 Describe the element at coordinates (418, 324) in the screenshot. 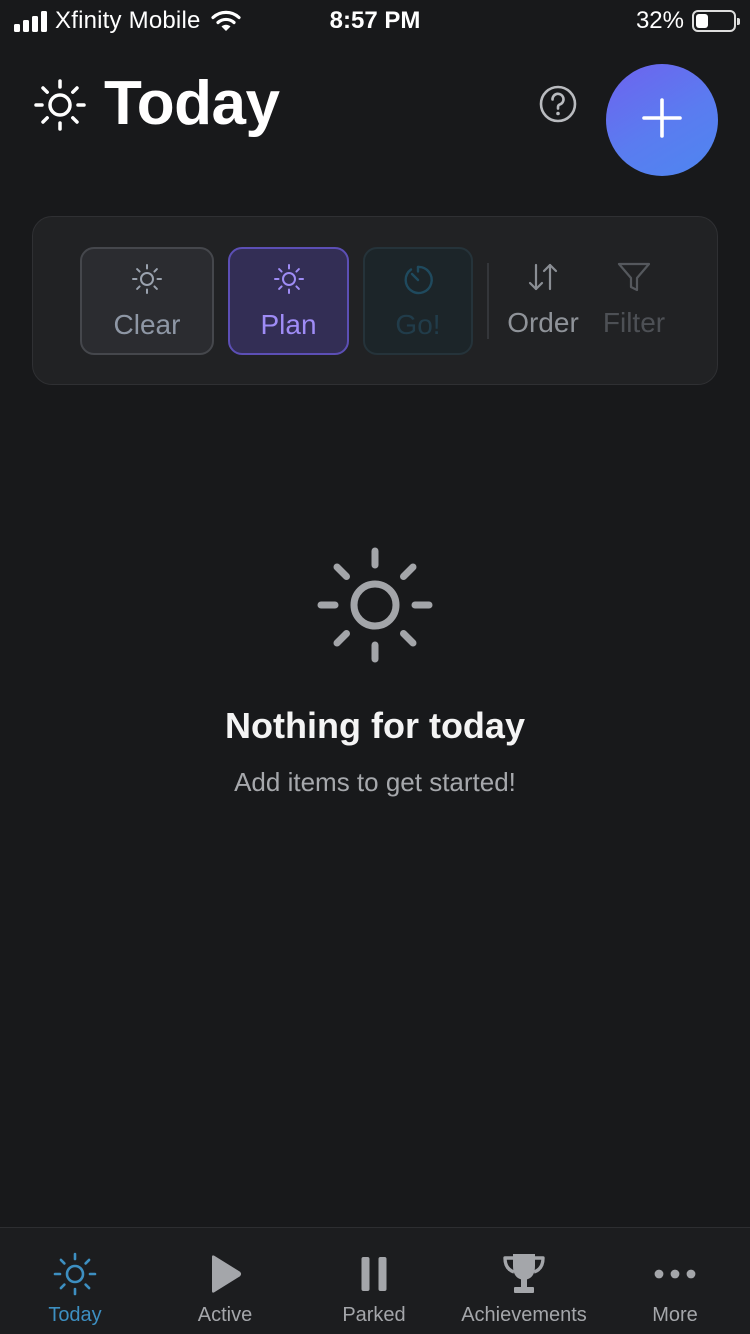

I see `go-label: Go!` at that location.